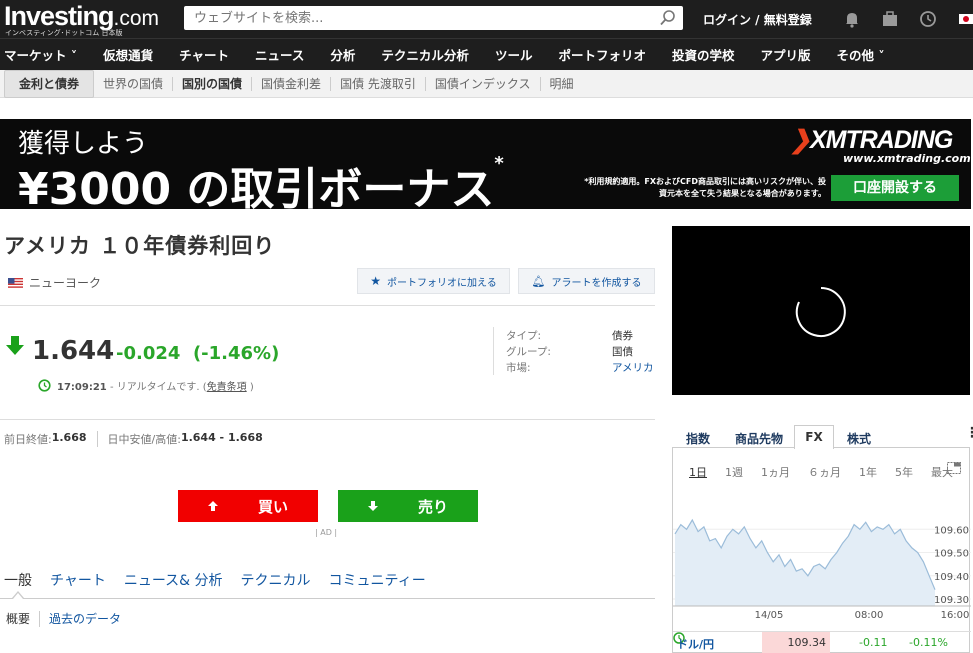 The image size is (973, 653). I want to click on y-tick-label: 109.60, so click(951, 530).